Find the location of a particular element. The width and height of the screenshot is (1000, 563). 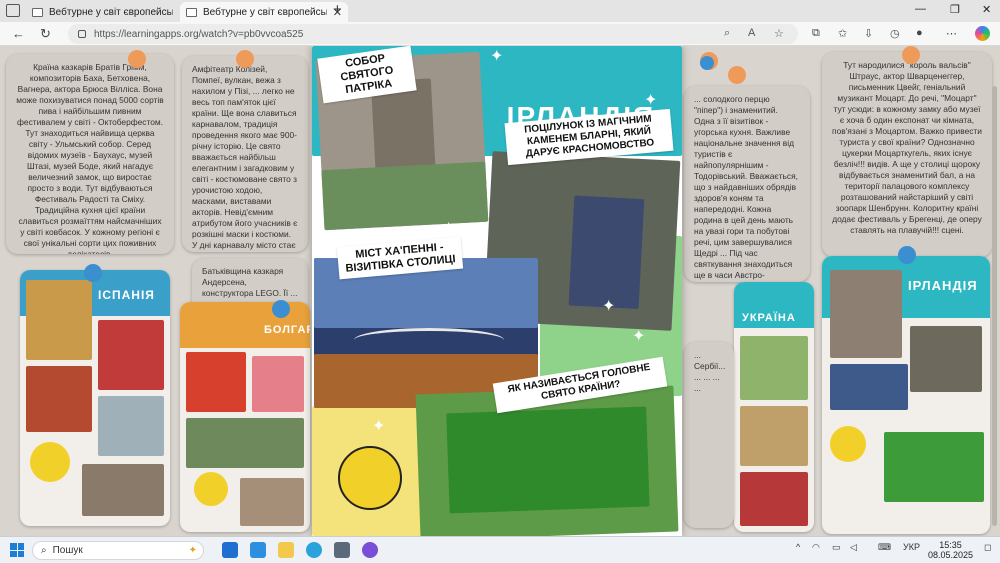

file-explorer-icon is located at coordinates (286, 550).